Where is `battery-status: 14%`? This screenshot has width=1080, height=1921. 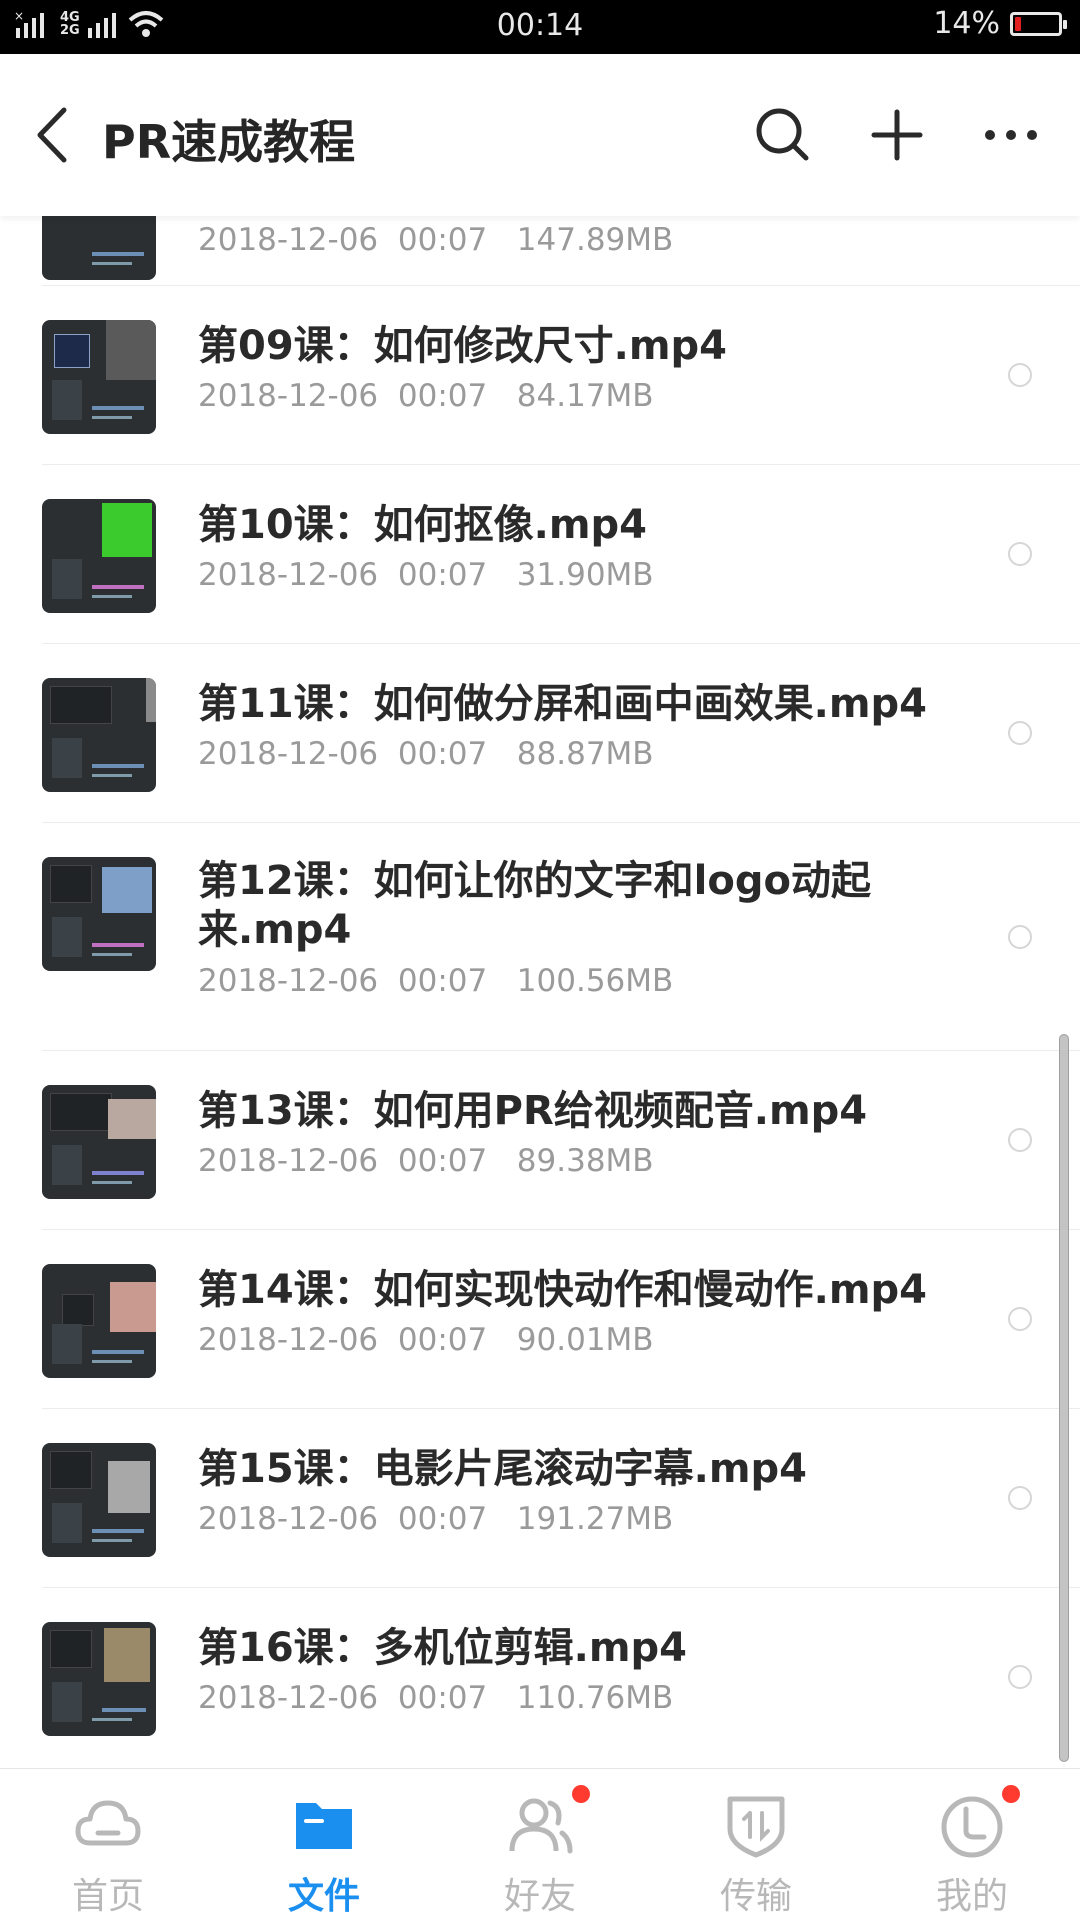
battery-status: 14% is located at coordinates (1000, 23).